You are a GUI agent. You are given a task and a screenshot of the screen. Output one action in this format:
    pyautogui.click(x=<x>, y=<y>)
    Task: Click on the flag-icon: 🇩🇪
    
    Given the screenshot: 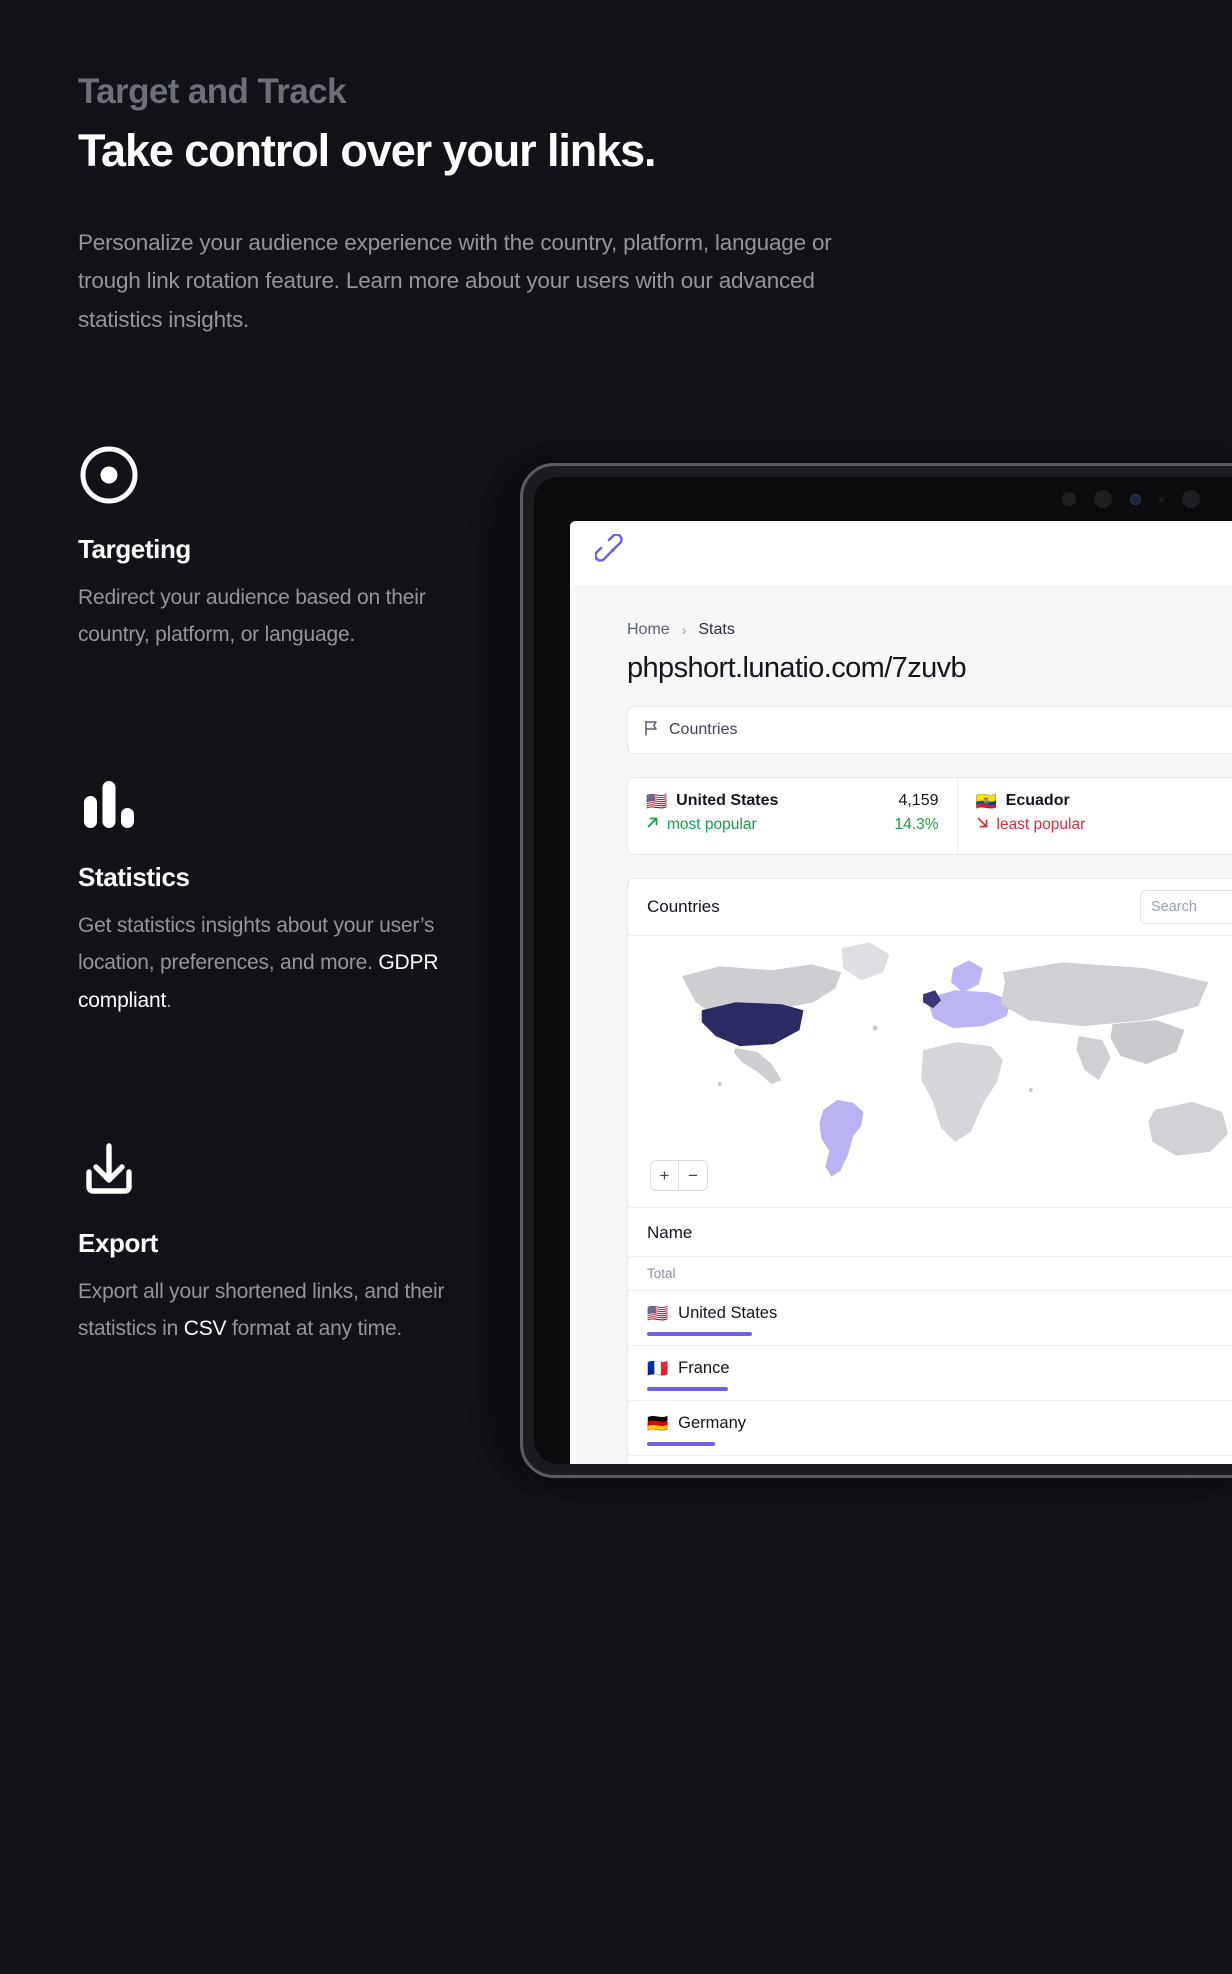 What is the action you would take?
    pyautogui.click(x=658, y=1423)
    